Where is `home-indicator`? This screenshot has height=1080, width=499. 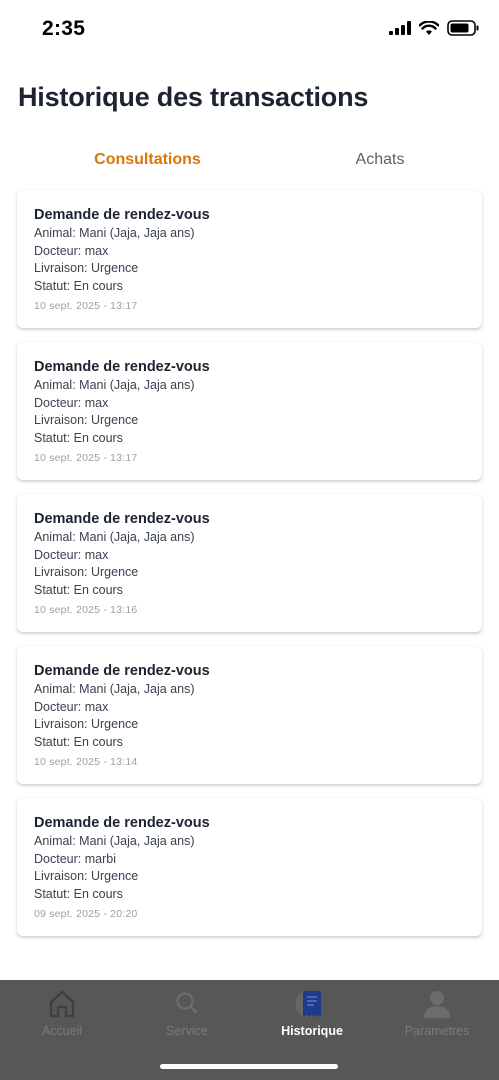
home-indicator is located at coordinates (249, 1066).